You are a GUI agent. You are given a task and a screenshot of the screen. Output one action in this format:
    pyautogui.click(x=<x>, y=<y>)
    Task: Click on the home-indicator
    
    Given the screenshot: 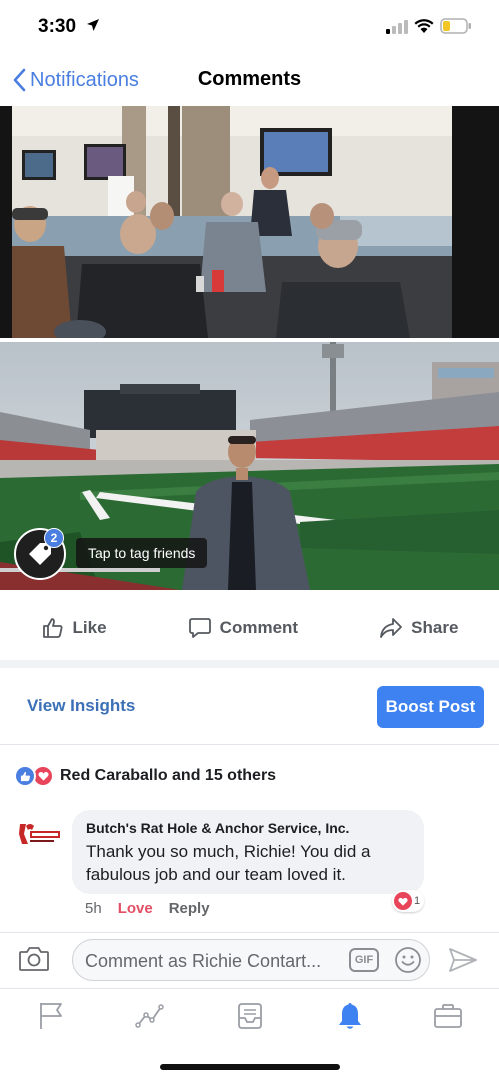 What is the action you would take?
    pyautogui.click(x=250, y=1067)
    